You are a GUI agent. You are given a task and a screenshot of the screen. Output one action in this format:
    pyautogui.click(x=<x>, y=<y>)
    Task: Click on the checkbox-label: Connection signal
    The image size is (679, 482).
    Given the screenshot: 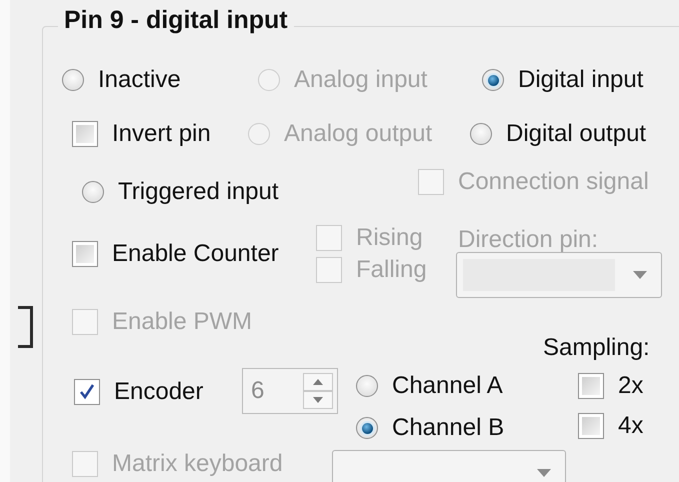 What is the action you would take?
    pyautogui.click(x=553, y=182)
    